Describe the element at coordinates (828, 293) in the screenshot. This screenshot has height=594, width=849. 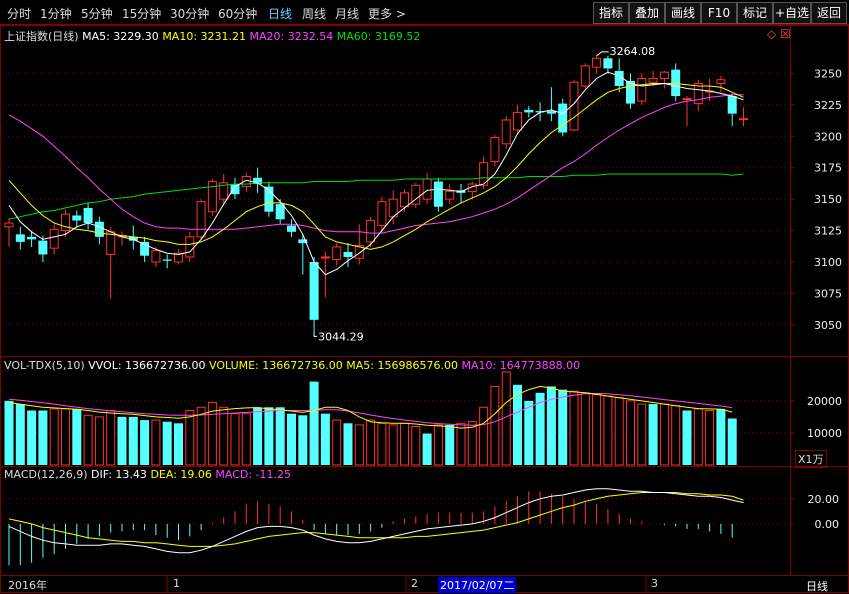
I see `price-tick-label: 3075` at that location.